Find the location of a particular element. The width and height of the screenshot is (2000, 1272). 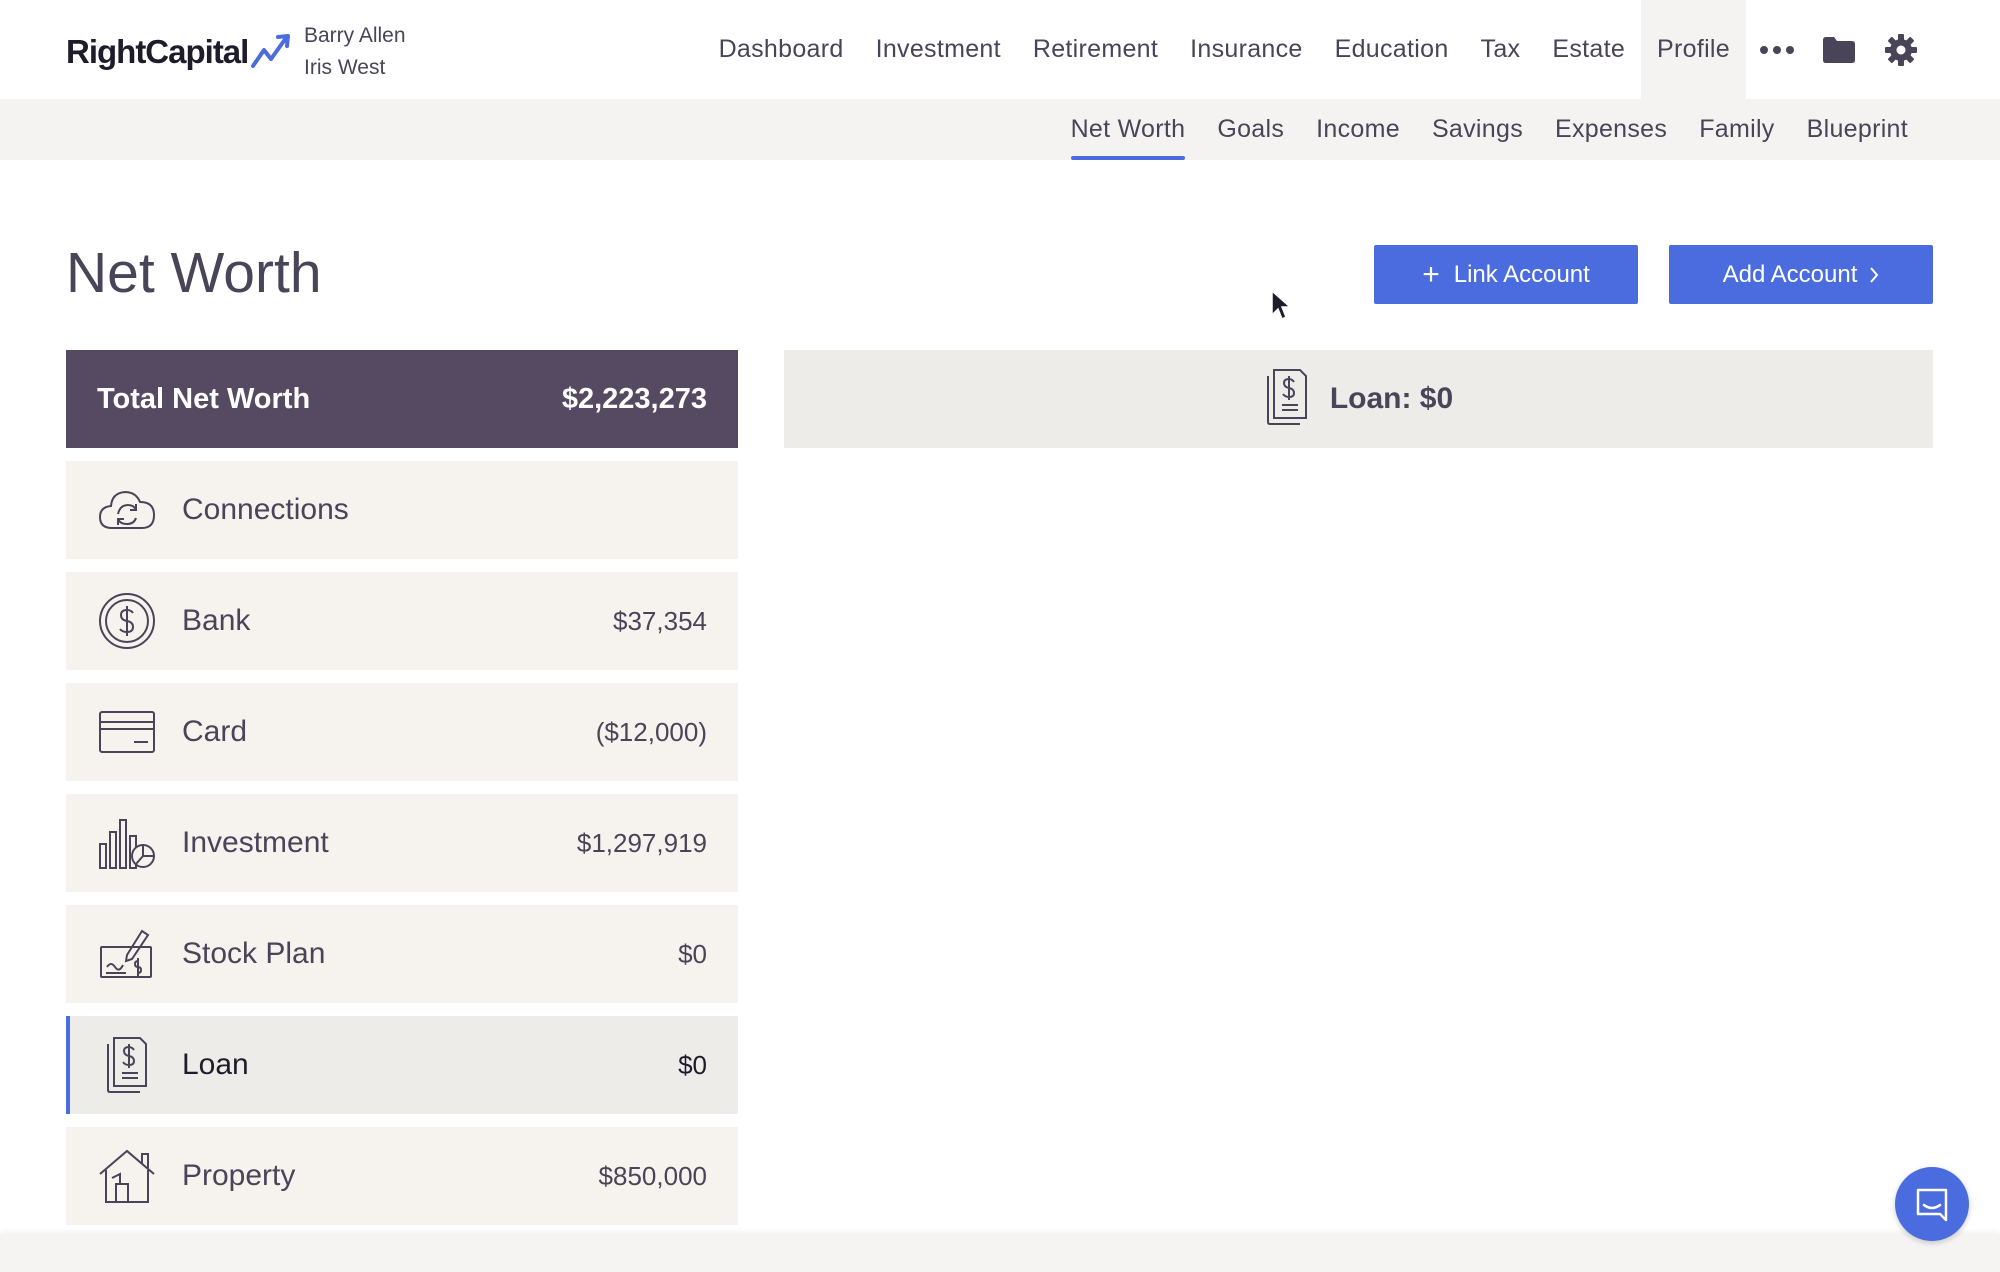

category-label: Card is located at coordinates (215, 731).